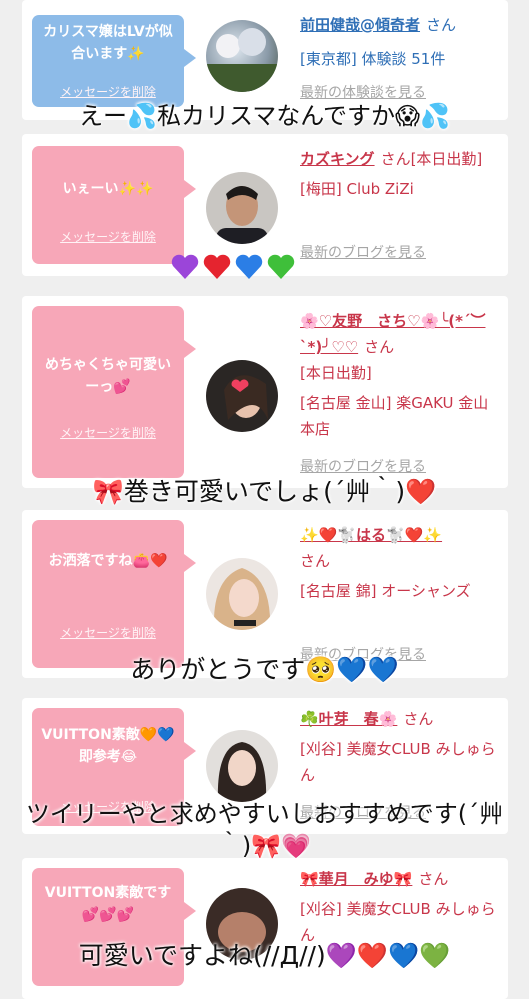 This screenshot has width=529, height=999. Describe the element at coordinates (348, 719) in the screenshot. I see `profile-name: ☘️叶芽 春🌸` at that location.